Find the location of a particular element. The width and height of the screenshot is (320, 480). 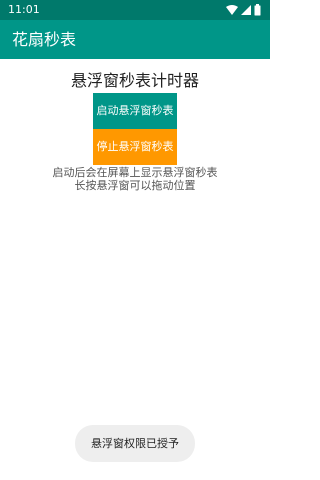

description-line-1: 启动后会在屏幕上显示悬浮窗秒表 is located at coordinates (135, 172).